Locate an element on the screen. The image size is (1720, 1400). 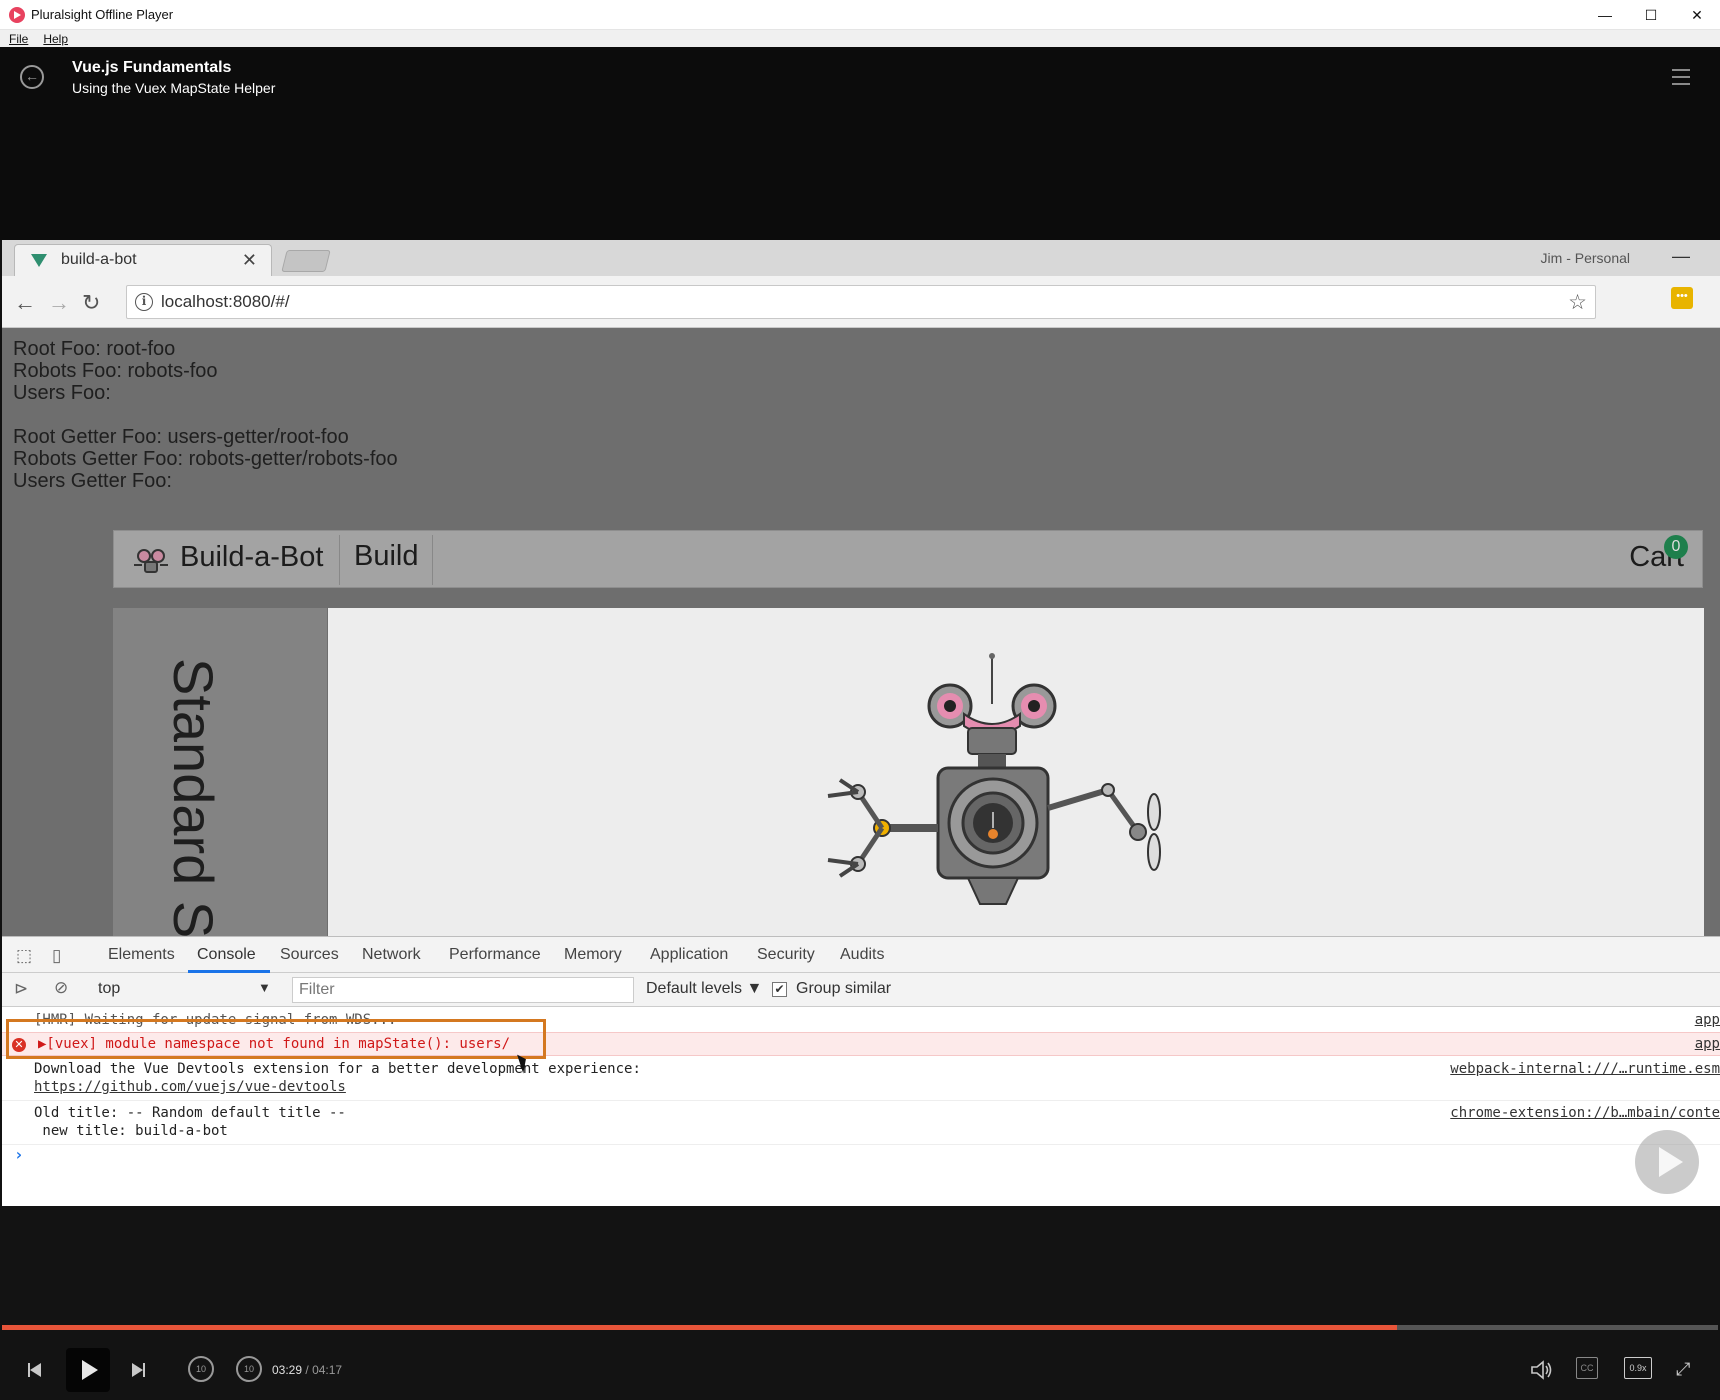
menu-bar: File Help is located at coordinates (860, 38).